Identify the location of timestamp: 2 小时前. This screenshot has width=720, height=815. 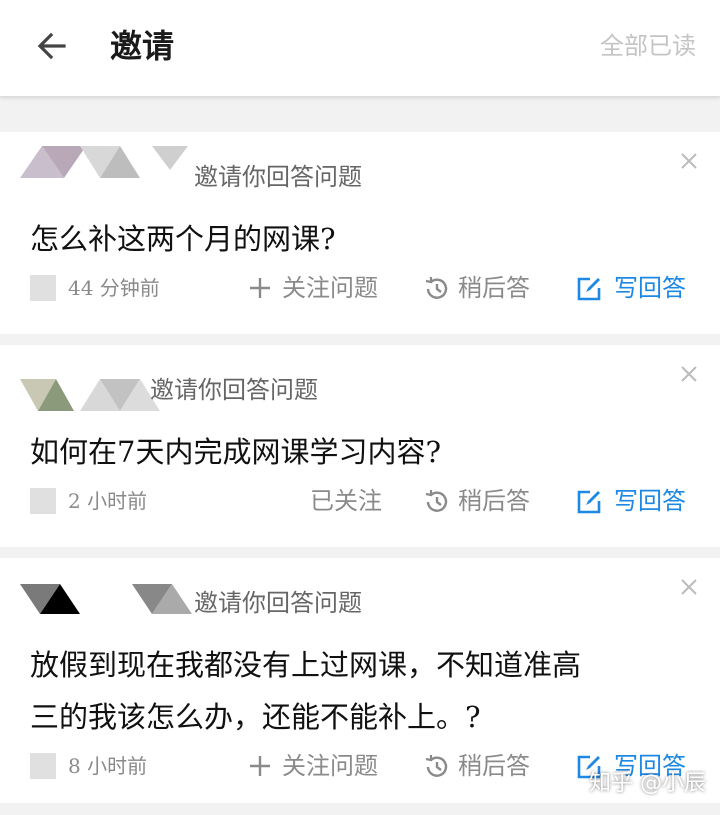
(108, 501).